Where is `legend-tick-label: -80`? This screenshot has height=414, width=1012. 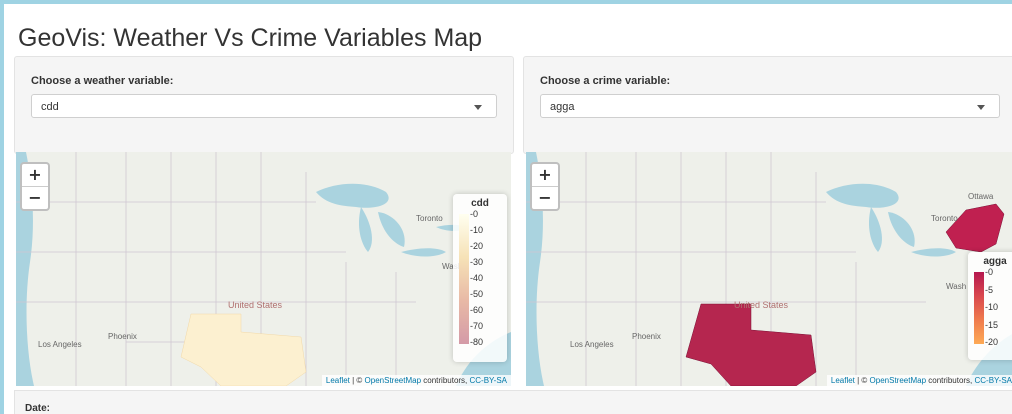
legend-tick-label: -80 is located at coordinates (477, 342).